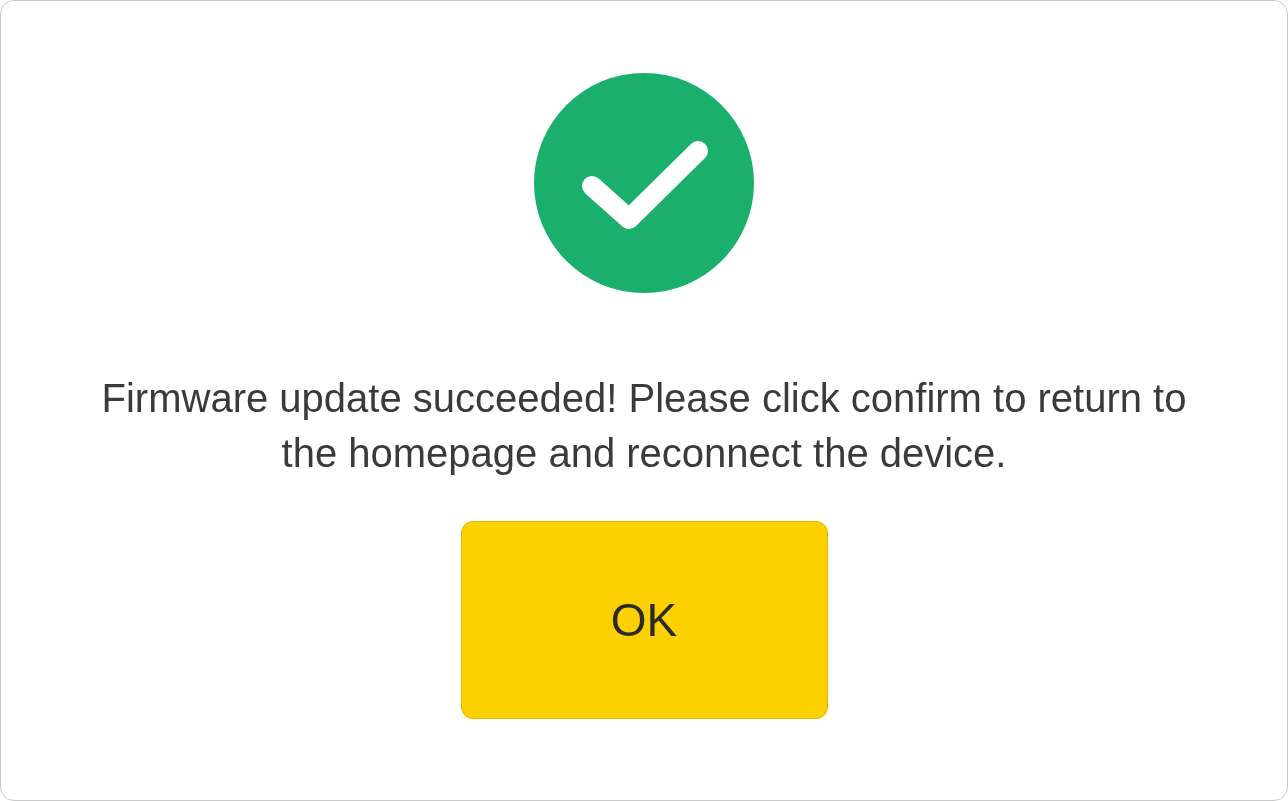 Image resolution: width=1288 pixels, height=801 pixels. I want to click on ok-button: OK, so click(644, 620).